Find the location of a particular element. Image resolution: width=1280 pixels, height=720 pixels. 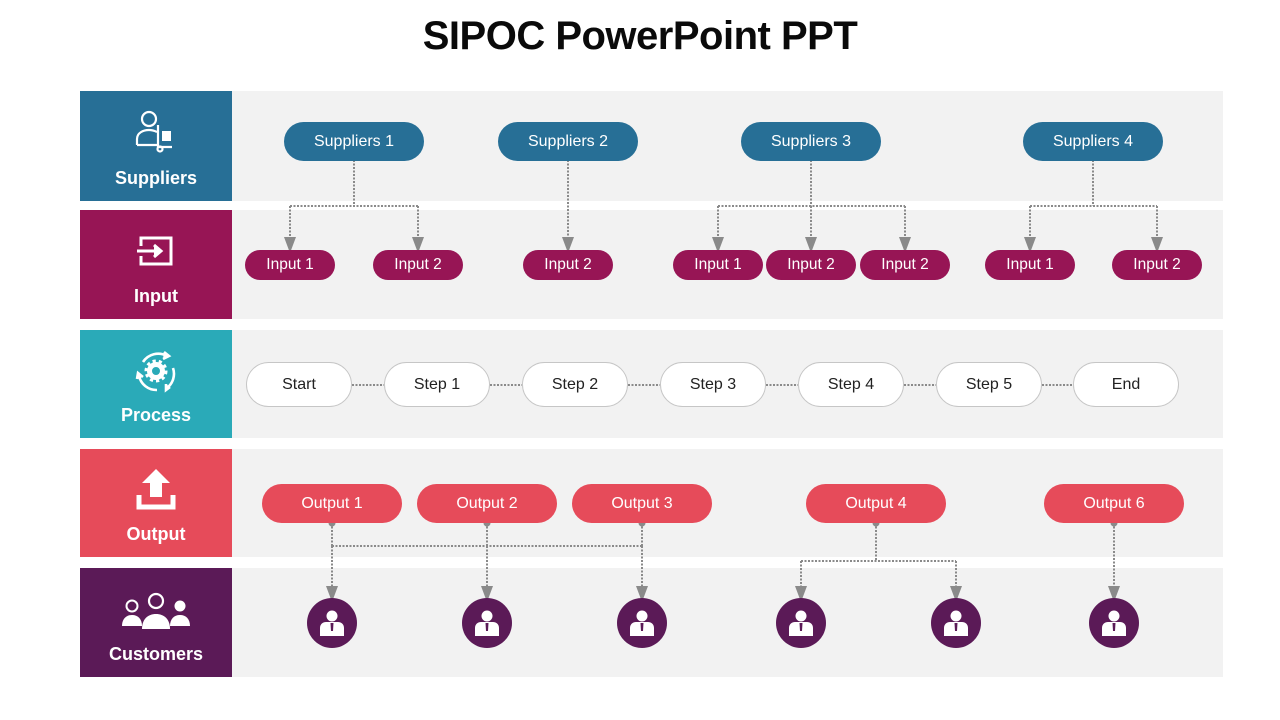

supplier-node: Suppliers 4 is located at coordinates (1093, 141).